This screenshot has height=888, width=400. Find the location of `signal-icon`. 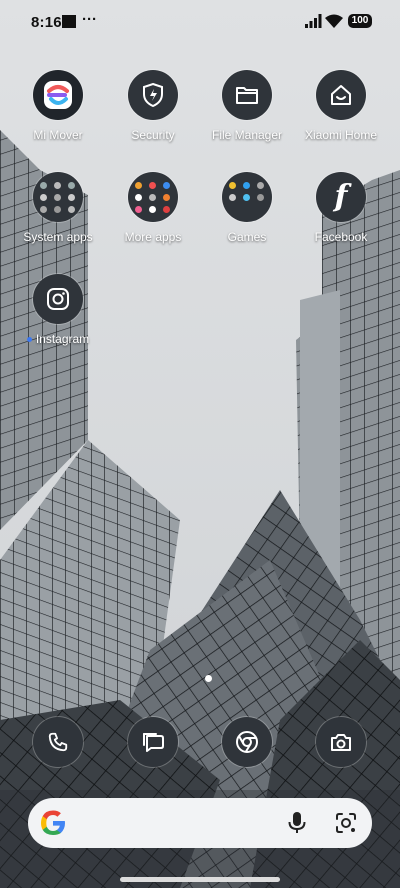

signal-icon is located at coordinates (313, 21).